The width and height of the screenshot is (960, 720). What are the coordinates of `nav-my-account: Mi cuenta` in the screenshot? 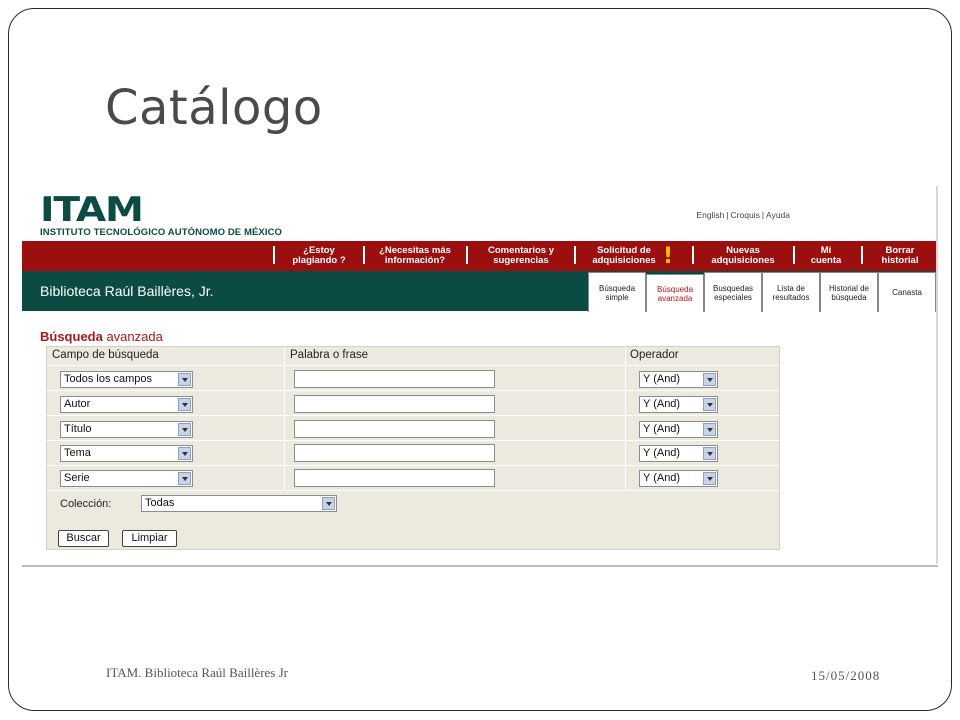 It's located at (826, 256).